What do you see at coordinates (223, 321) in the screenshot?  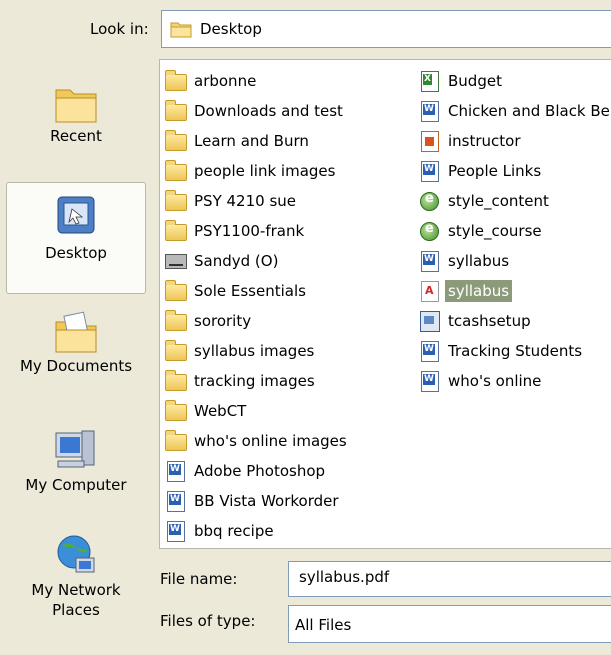 I see `item-label: sorority` at bounding box center [223, 321].